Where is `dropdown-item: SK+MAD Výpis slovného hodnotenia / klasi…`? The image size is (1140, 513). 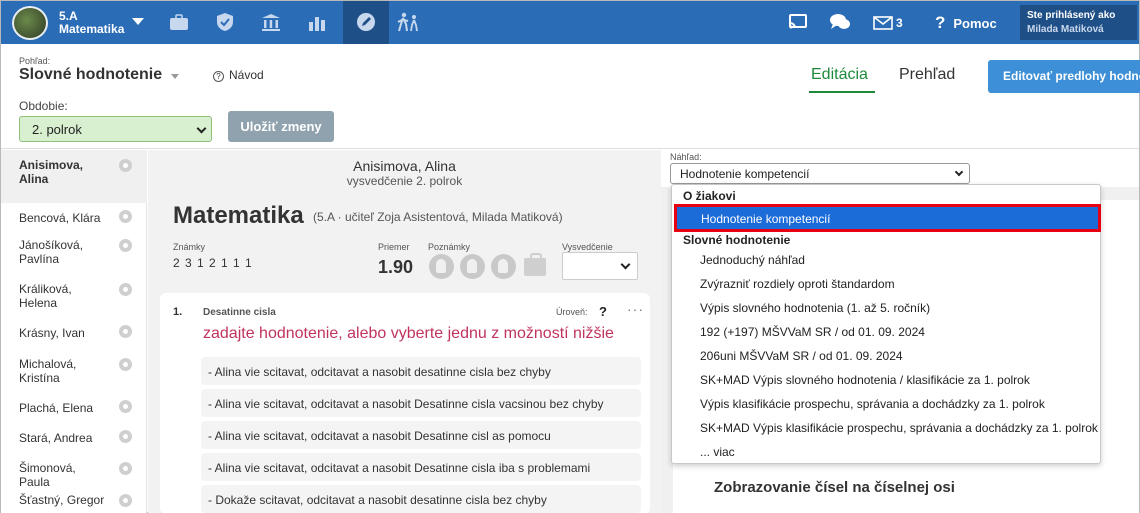
dropdown-item: SK+MAD Výpis slovného hodnotenia / klasi… is located at coordinates (865, 380).